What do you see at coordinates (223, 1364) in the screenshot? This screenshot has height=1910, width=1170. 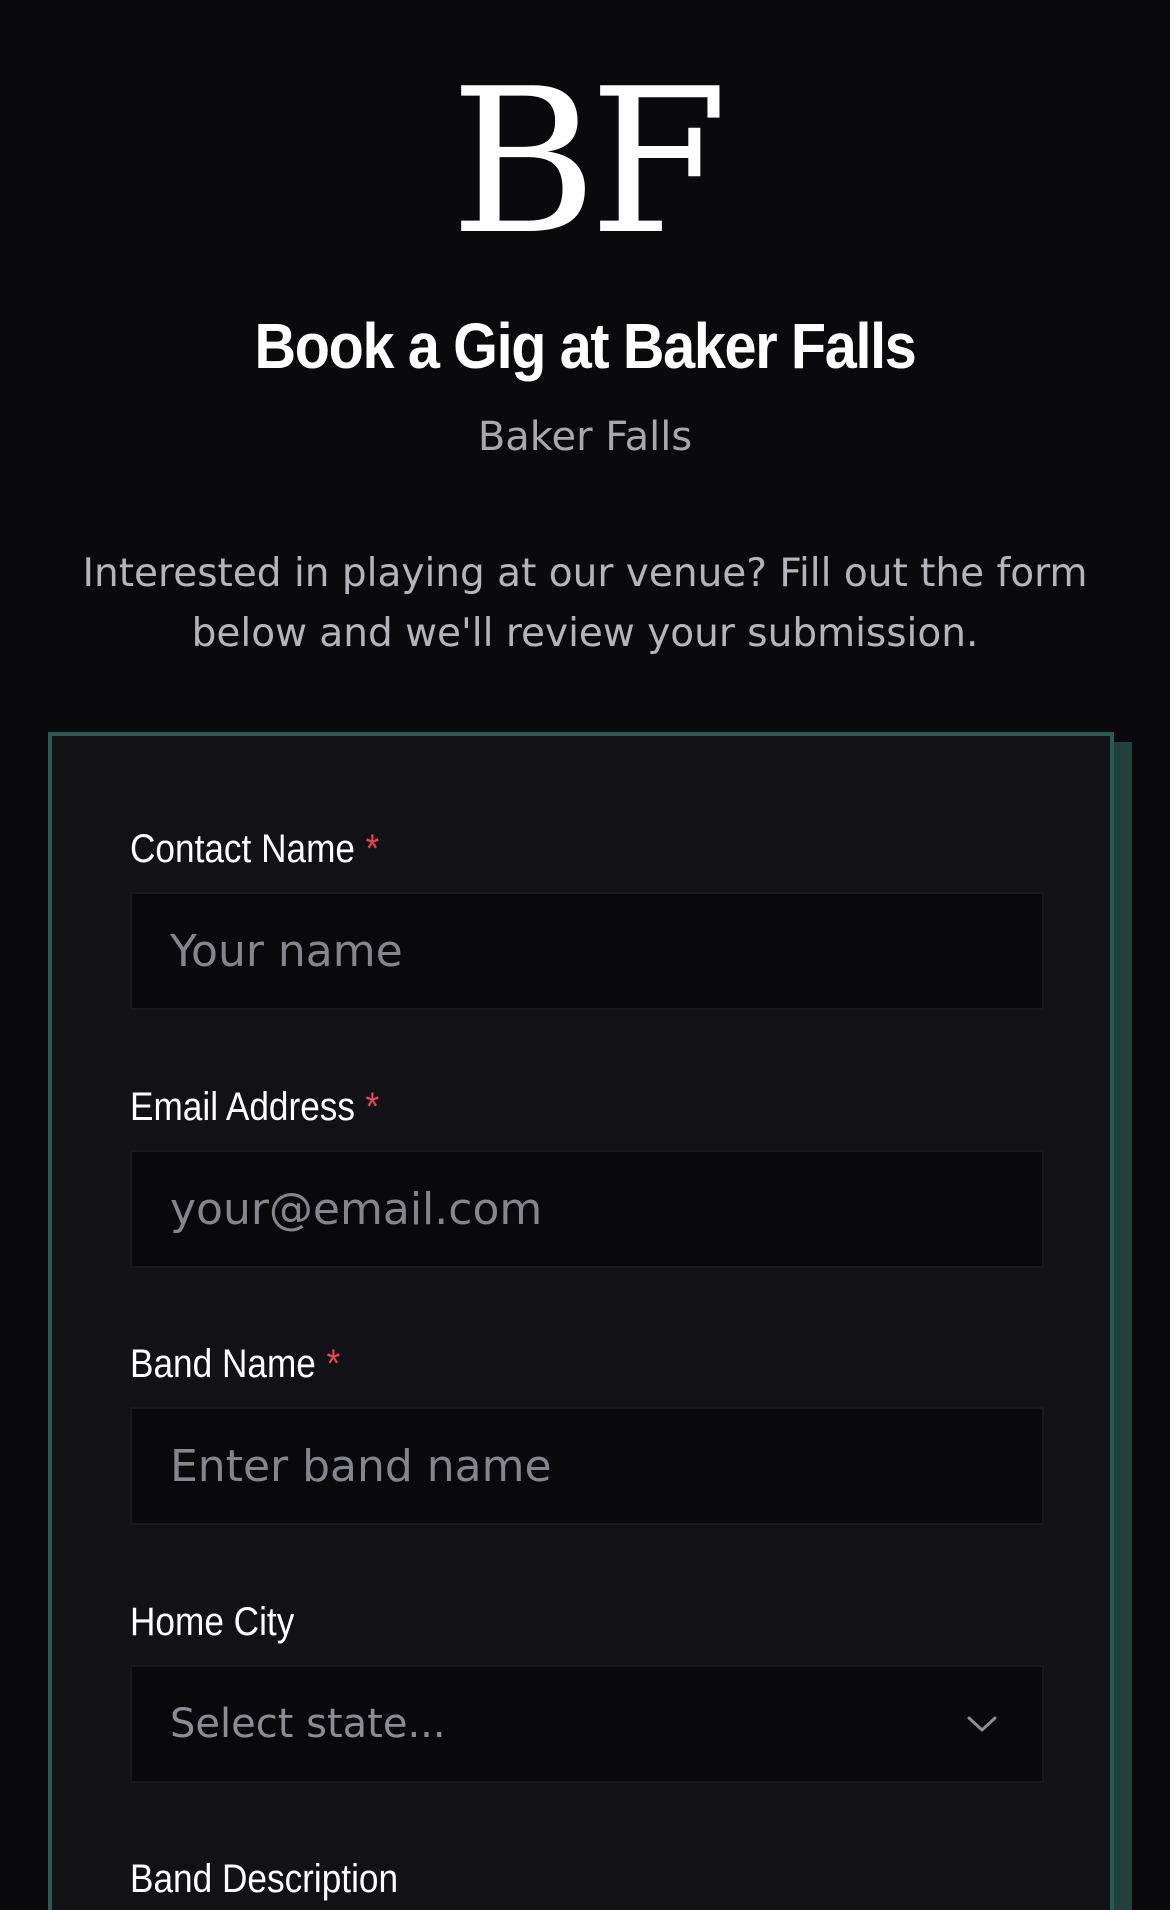 I see `band-name-label-text: Band Name` at bounding box center [223, 1364].